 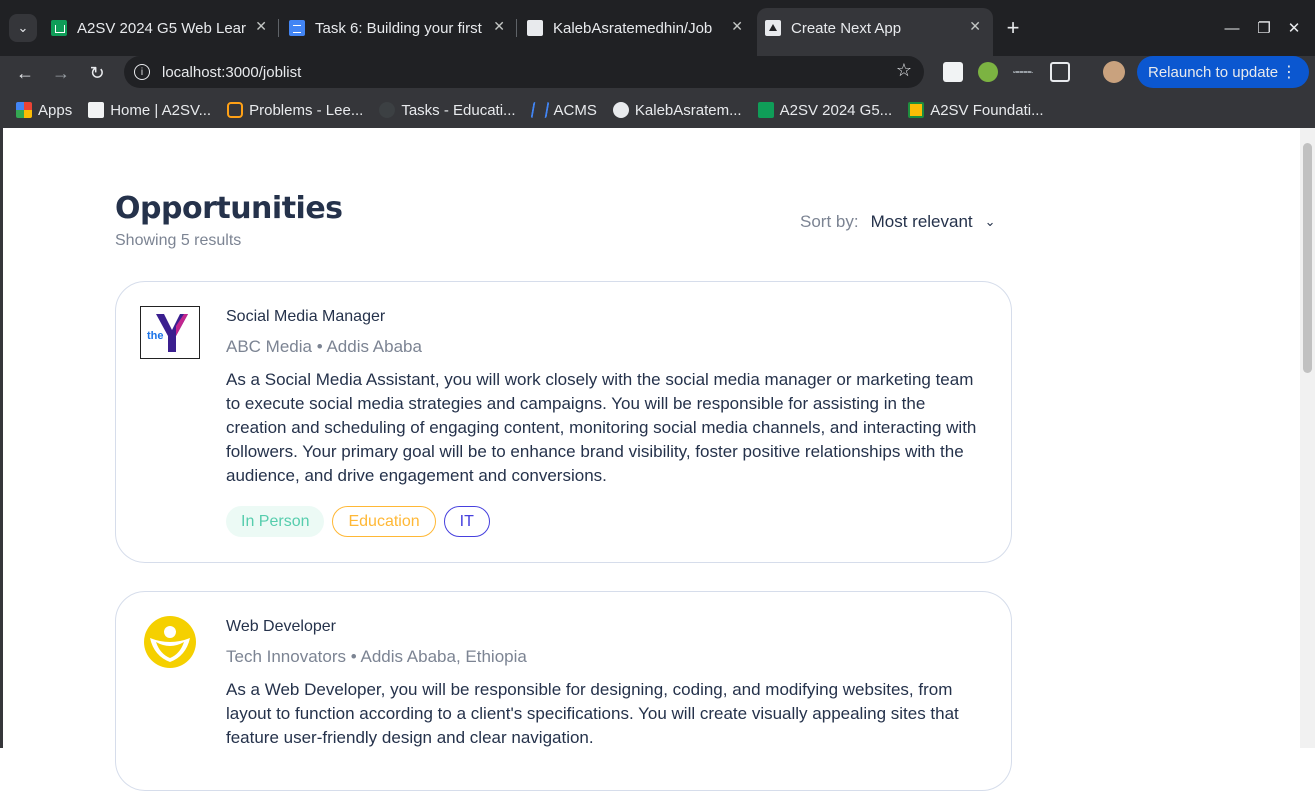 What do you see at coordinates (235, 110) in the screenshot?
I see `leetcode-icon` at bounding box center [235, 110].